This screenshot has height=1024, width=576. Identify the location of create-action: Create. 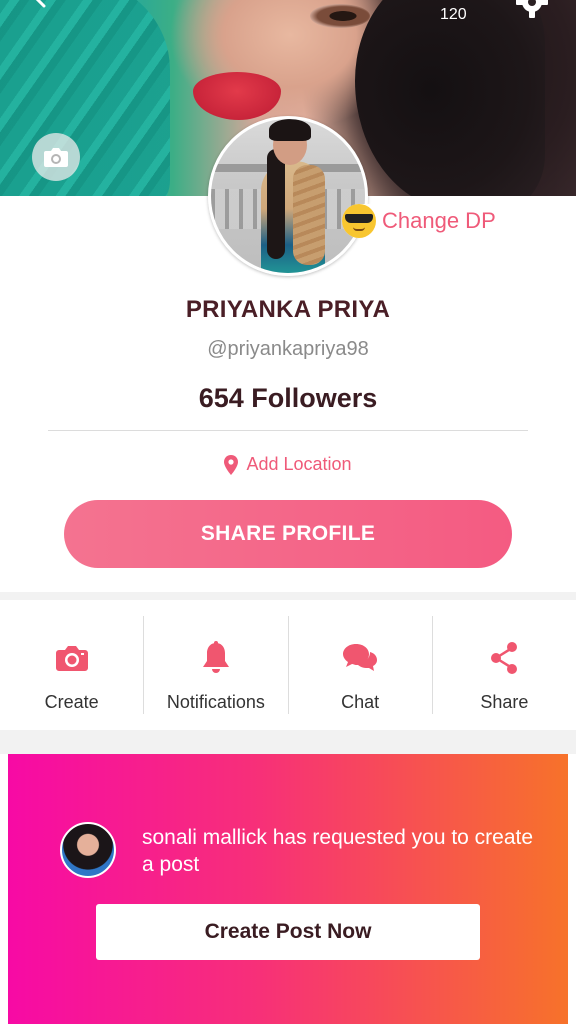
(71, 665).